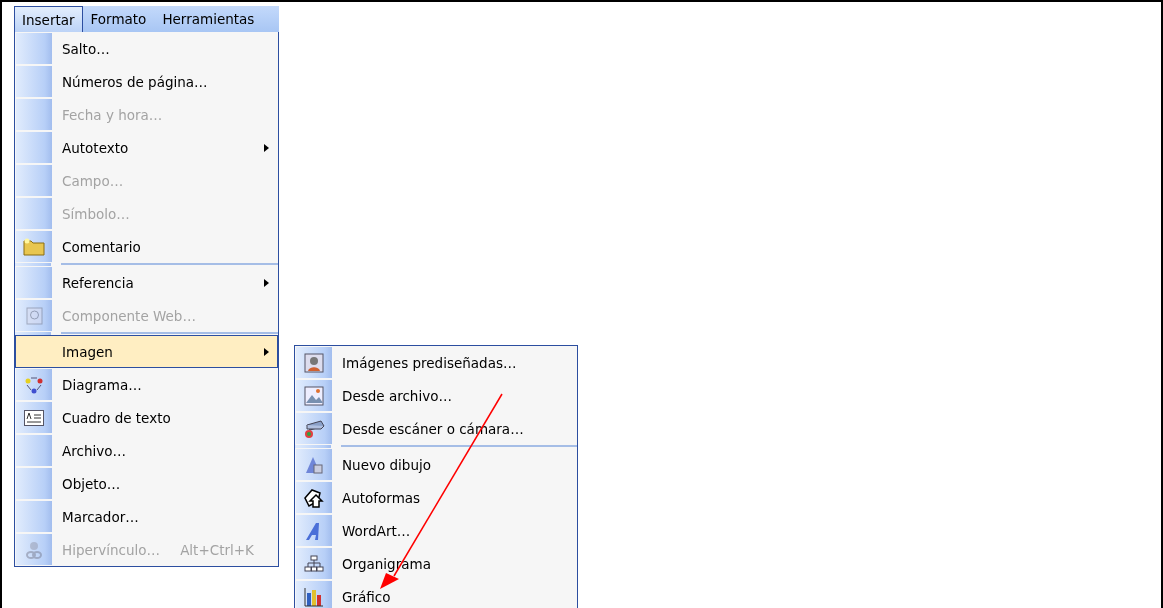 This screenshot has height=608, width=1163. I want to click on menu-item: Autoformas, so click(436, 497).